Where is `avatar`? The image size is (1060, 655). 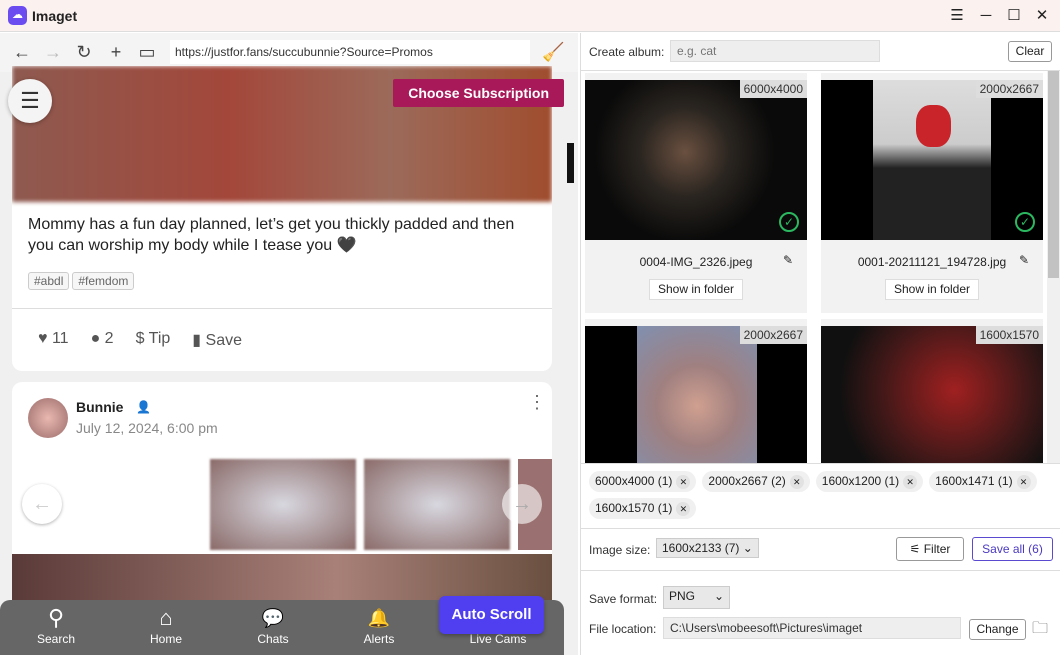 avatar is located at coordinates (48, 418).